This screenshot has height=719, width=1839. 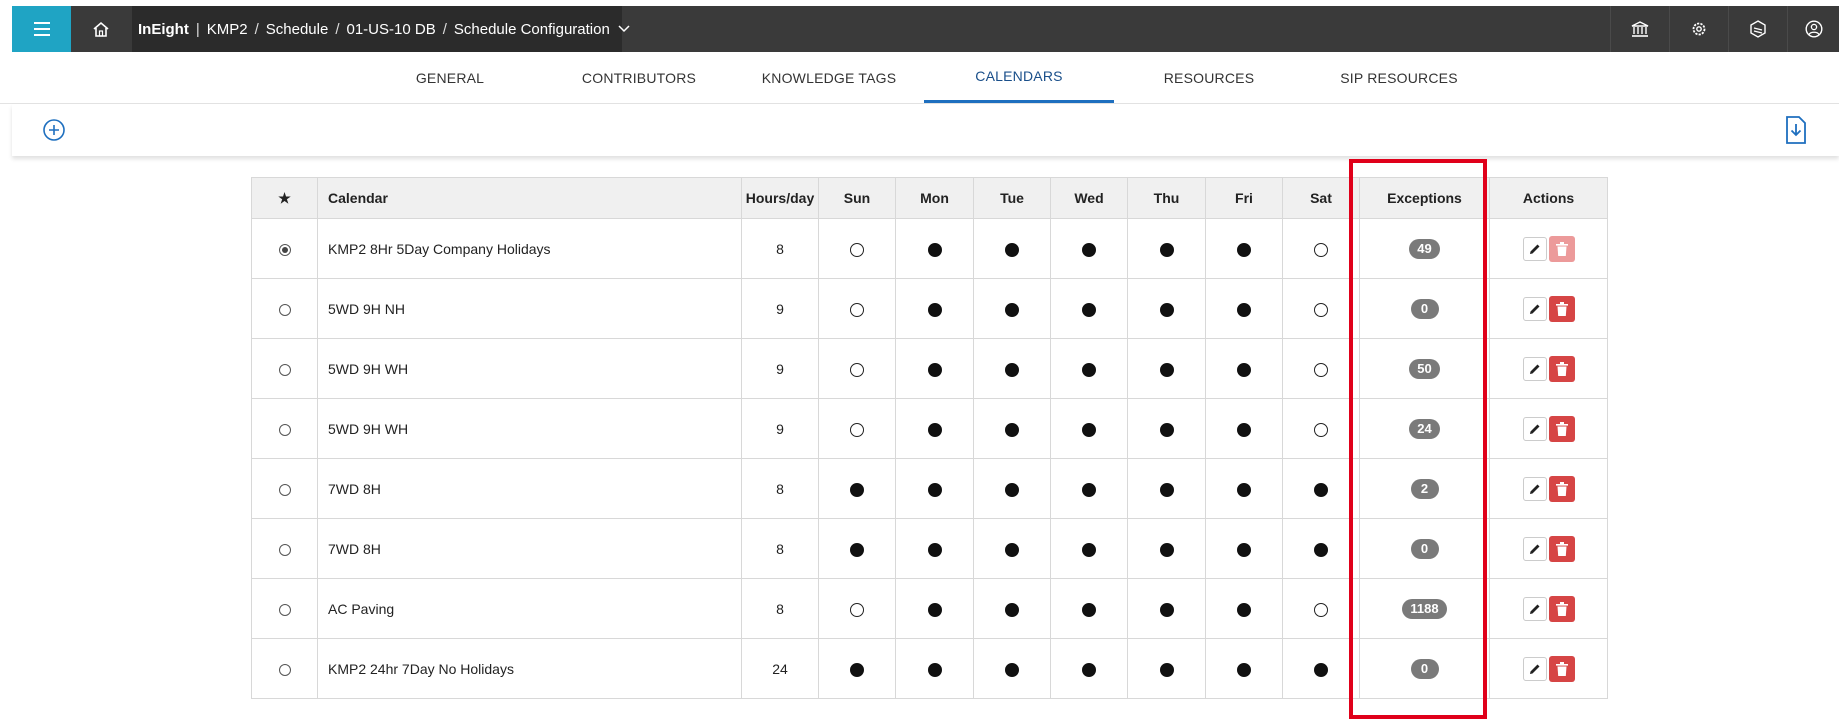 I want to click on apps-button, so click(x=1757, y=29).